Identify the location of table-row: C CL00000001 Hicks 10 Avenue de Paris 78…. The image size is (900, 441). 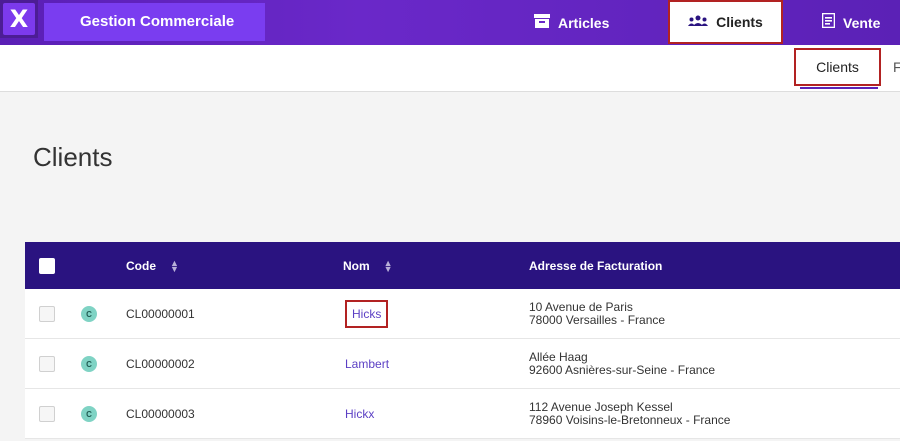
(462, 314).